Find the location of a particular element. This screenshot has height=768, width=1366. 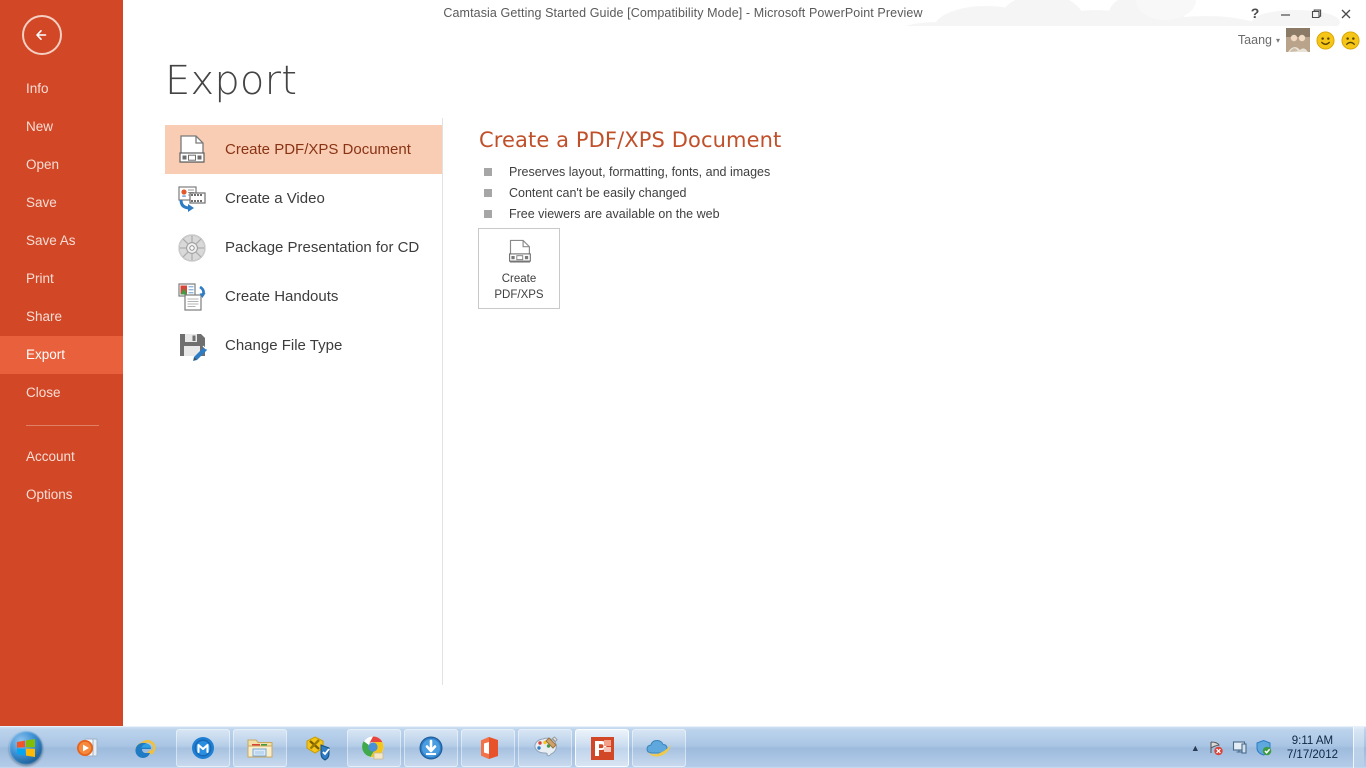

sidebar-item-info: Info is located at coordinates (61, 89).